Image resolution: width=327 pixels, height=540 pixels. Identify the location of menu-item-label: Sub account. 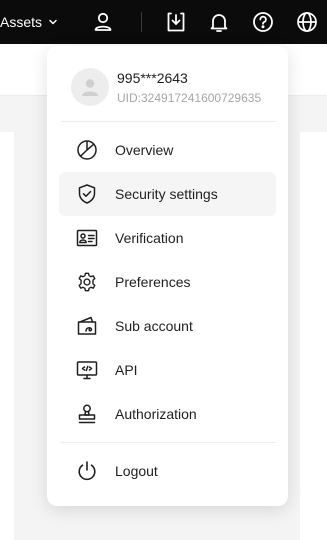
(154, 326).